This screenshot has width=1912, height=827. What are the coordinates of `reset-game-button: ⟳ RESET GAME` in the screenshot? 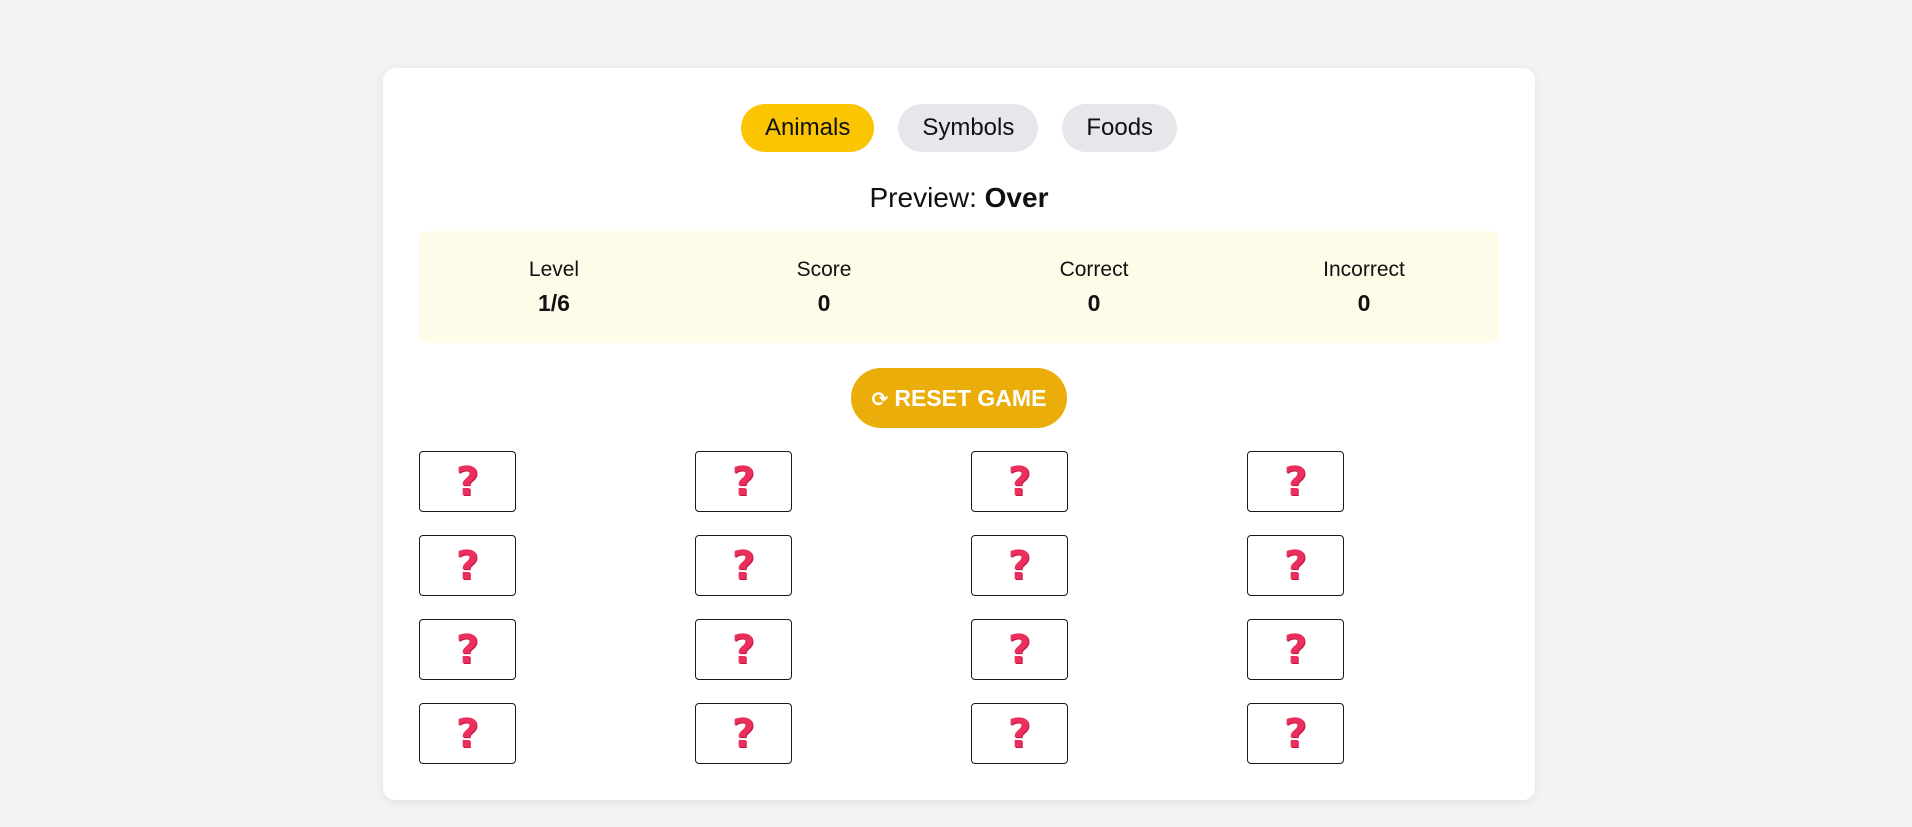 It's located at (959, 398).